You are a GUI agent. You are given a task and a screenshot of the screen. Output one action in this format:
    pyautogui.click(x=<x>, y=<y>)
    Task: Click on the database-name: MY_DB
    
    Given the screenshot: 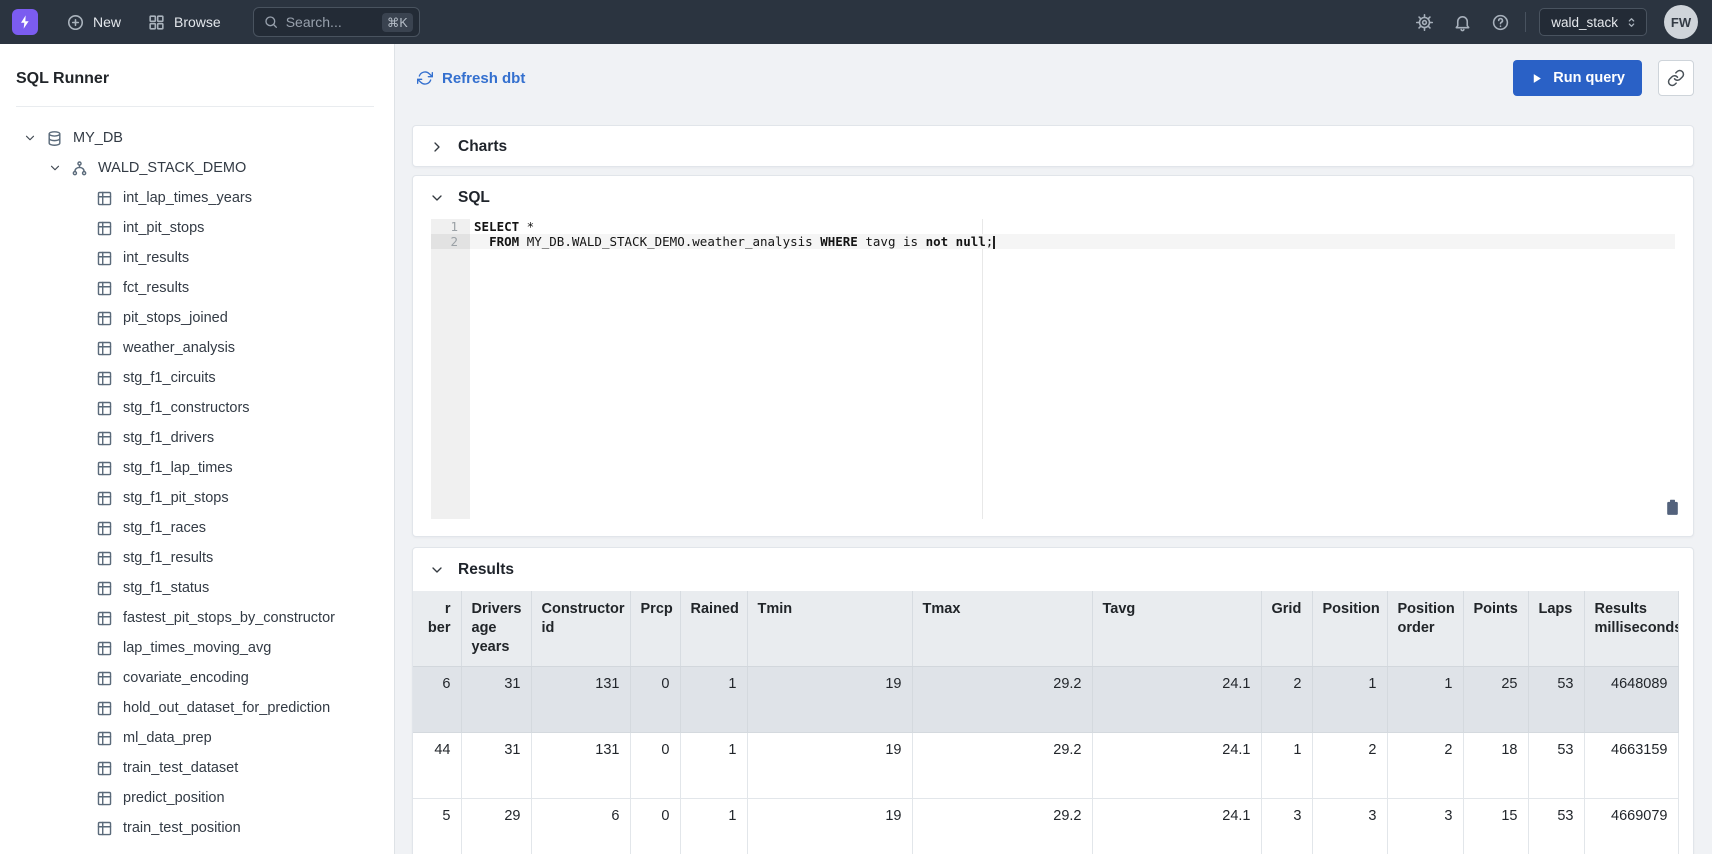 What is the action you would take?
    pyautogui.click(x=98, y=138)
    